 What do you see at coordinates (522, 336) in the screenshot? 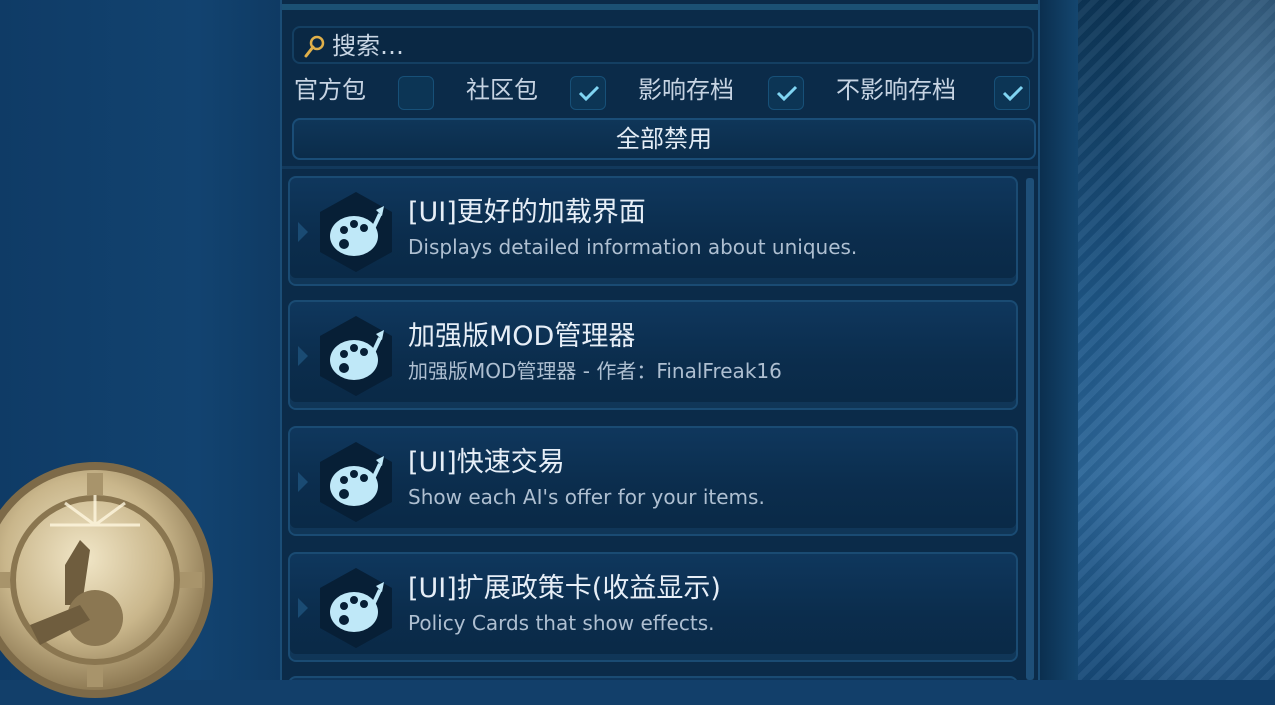
I see `mod-title: 加强版MOD管理器` at bounding box center [522, 336].